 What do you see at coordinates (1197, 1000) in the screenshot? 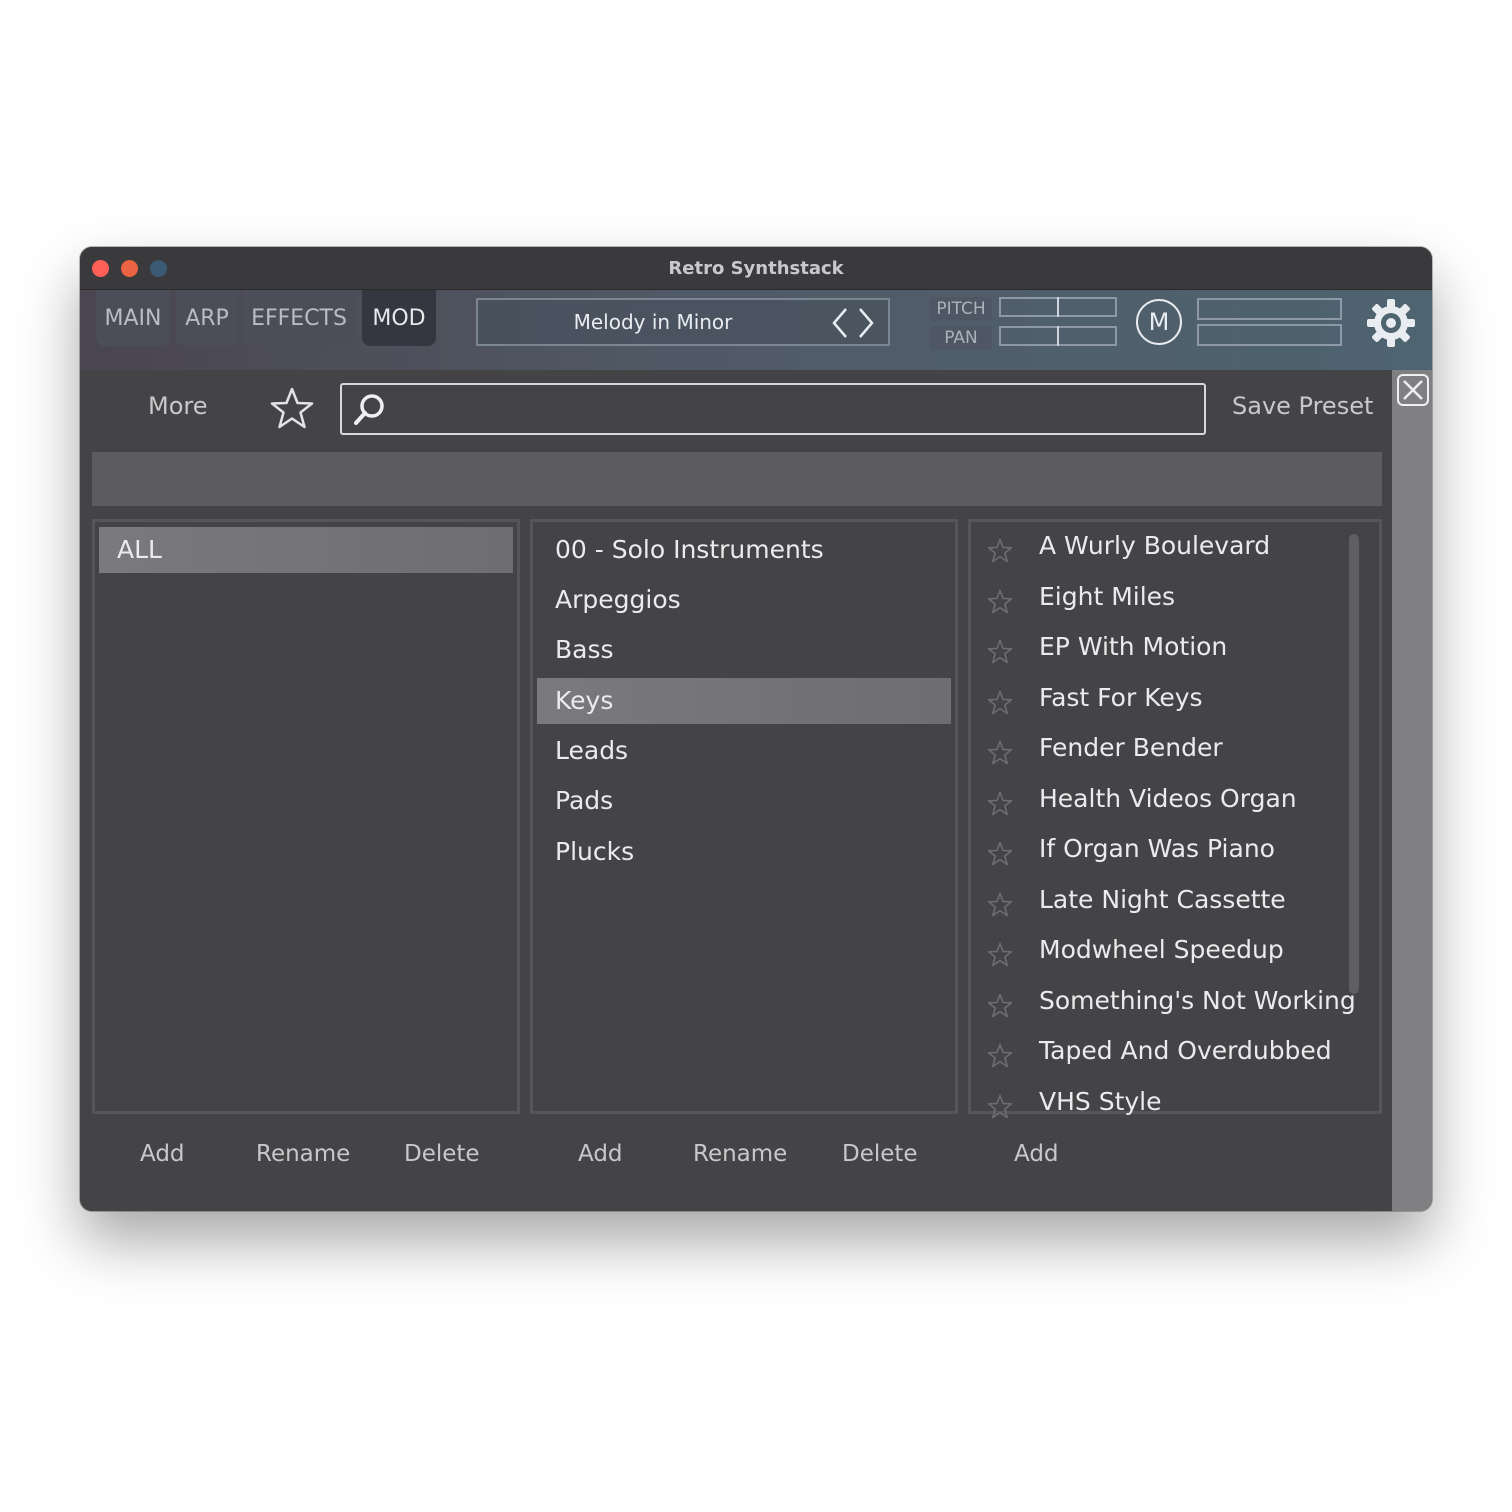
I see `preset-item-label: Something's Not Working` at bounding box center [1197, 1000].